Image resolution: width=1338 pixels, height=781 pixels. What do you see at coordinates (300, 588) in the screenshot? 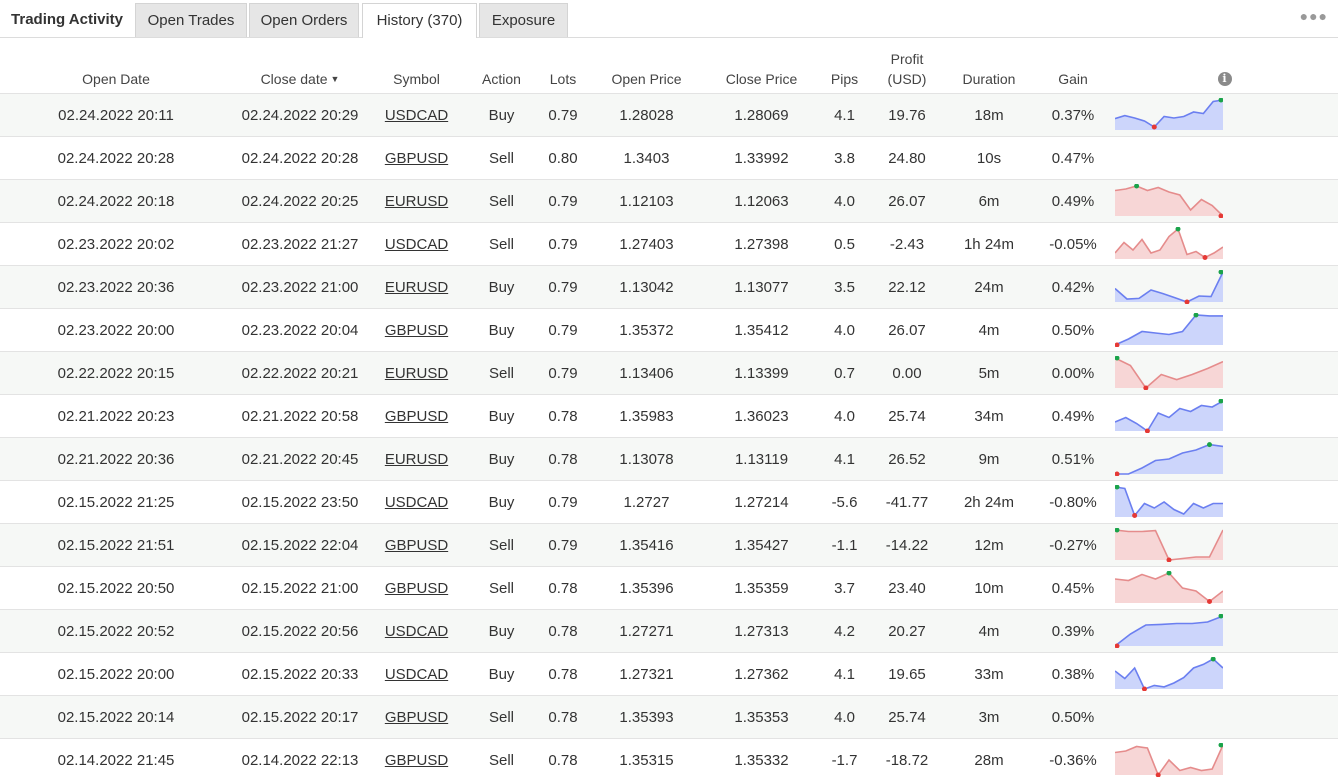
I see `cell-close-date: 02.15.2022 21:00` at bounding box center [300, 588].